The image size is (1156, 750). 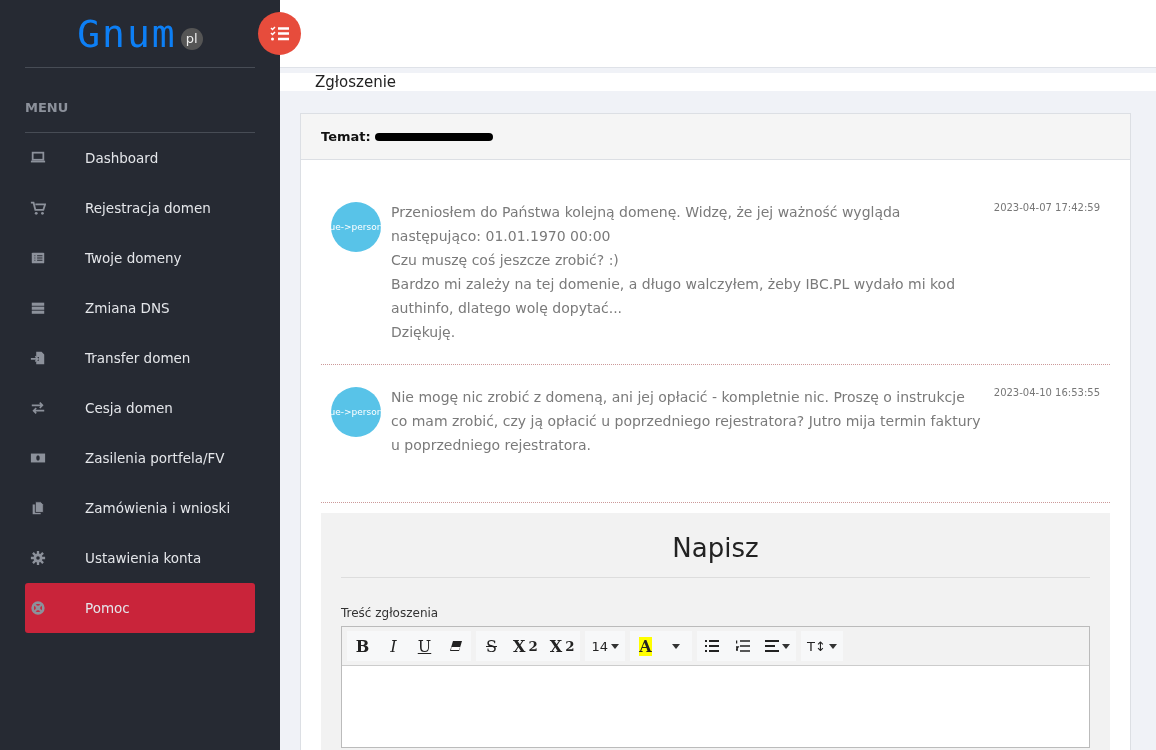 What do you see at coordinates (712, 646) in the screenshot?
I see `bullet-list-icon` at bounding box center [712, 646].